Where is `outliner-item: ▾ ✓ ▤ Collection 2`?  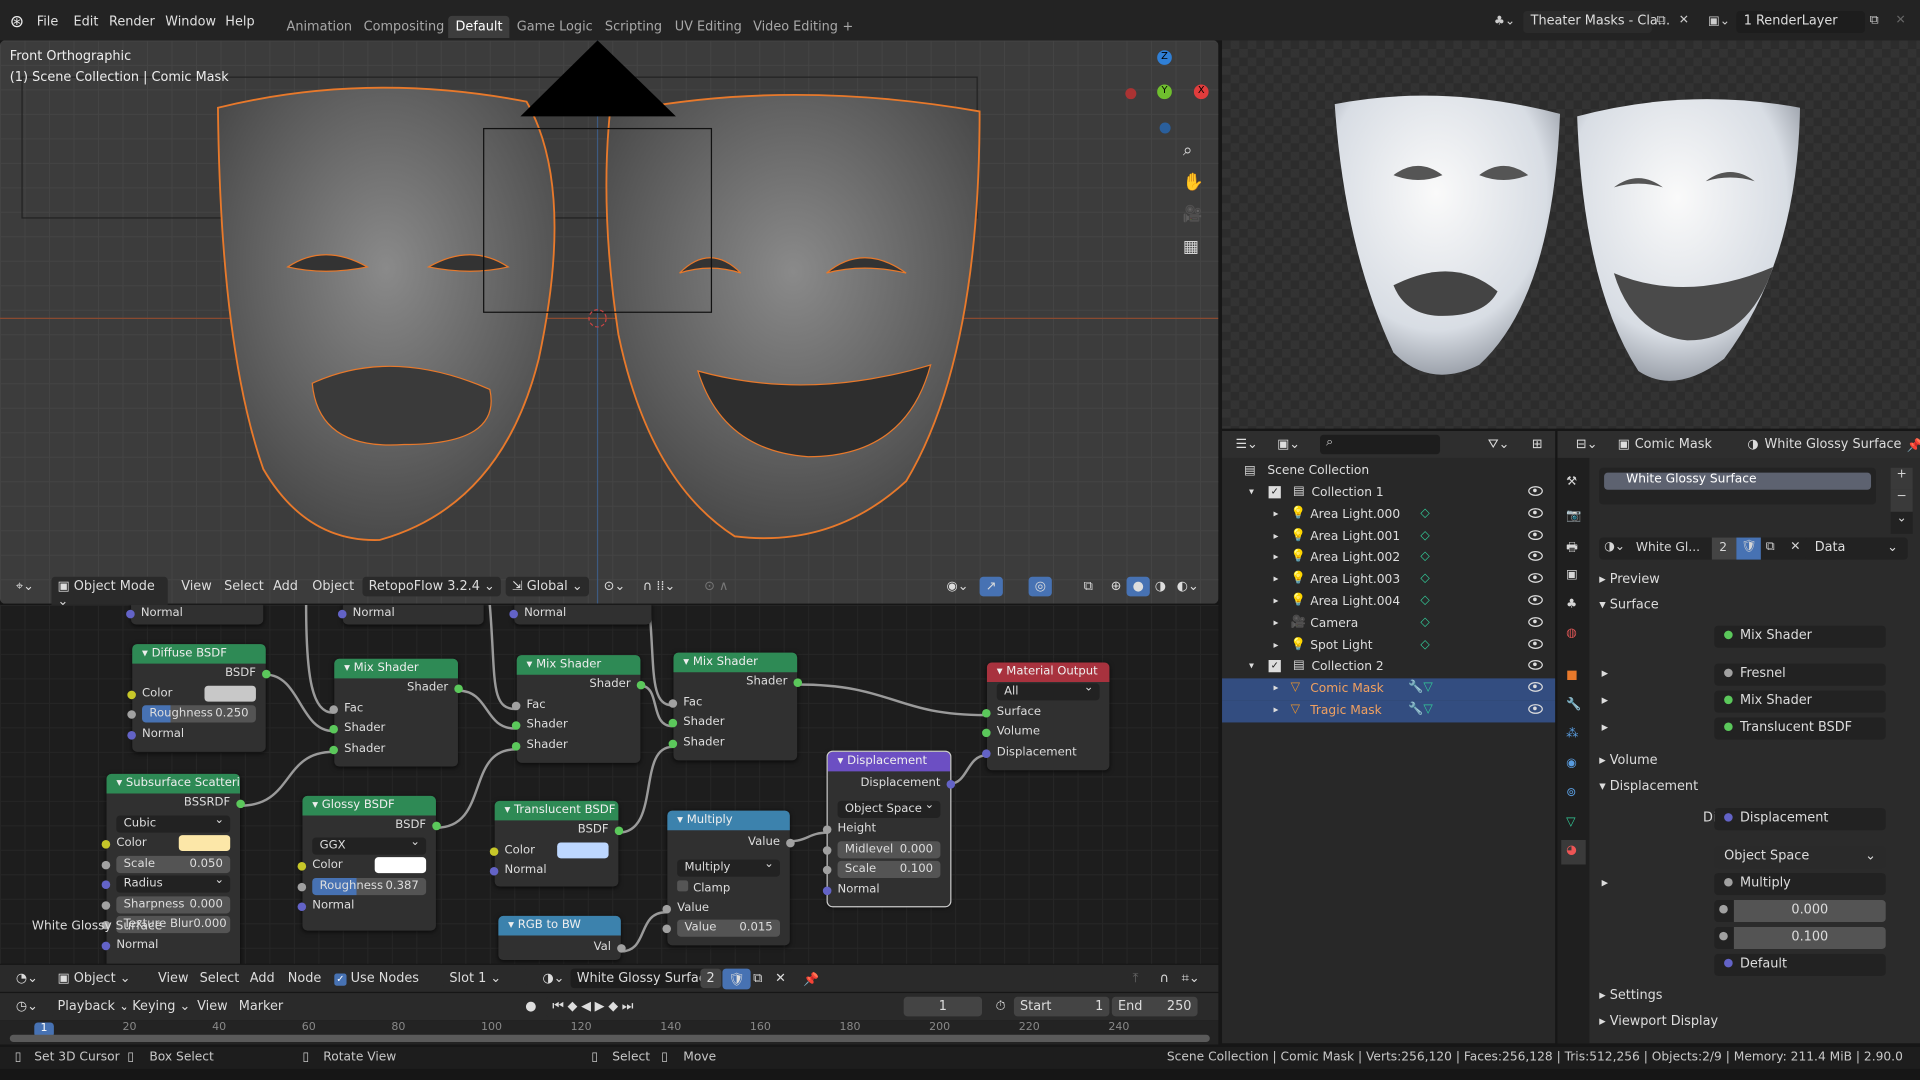
outliner-item: ▾ ✓ ▤ Collection 2 is located at coordinates (1388, 668).